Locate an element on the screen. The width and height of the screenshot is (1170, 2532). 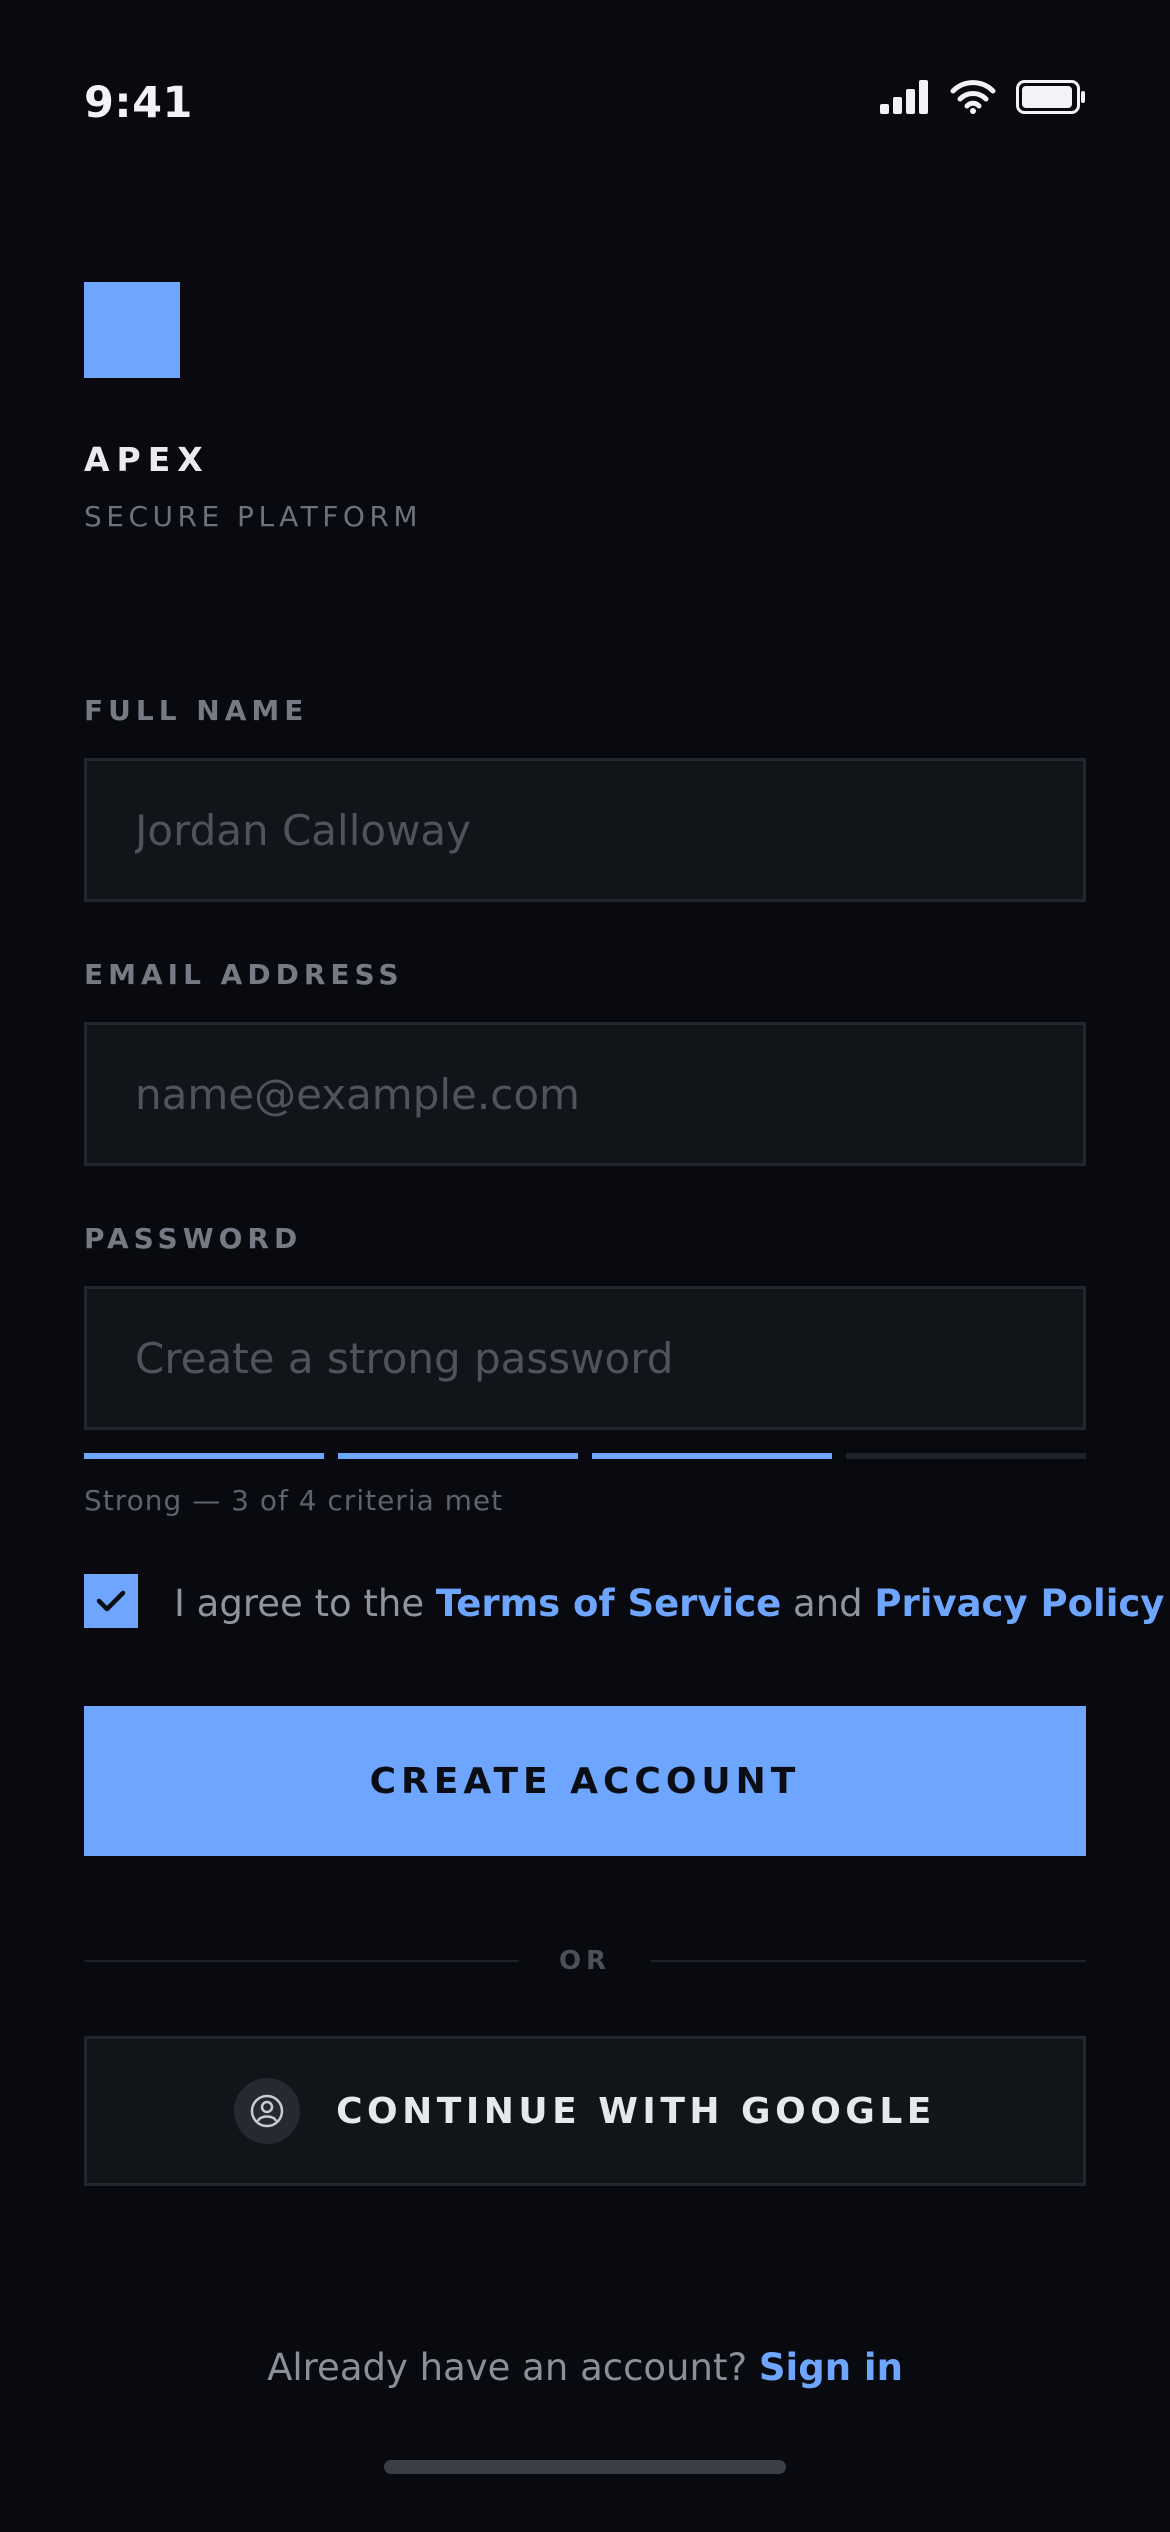
privacy-policy-link: Privacy Policy is located at coordinates (1019, 1603).